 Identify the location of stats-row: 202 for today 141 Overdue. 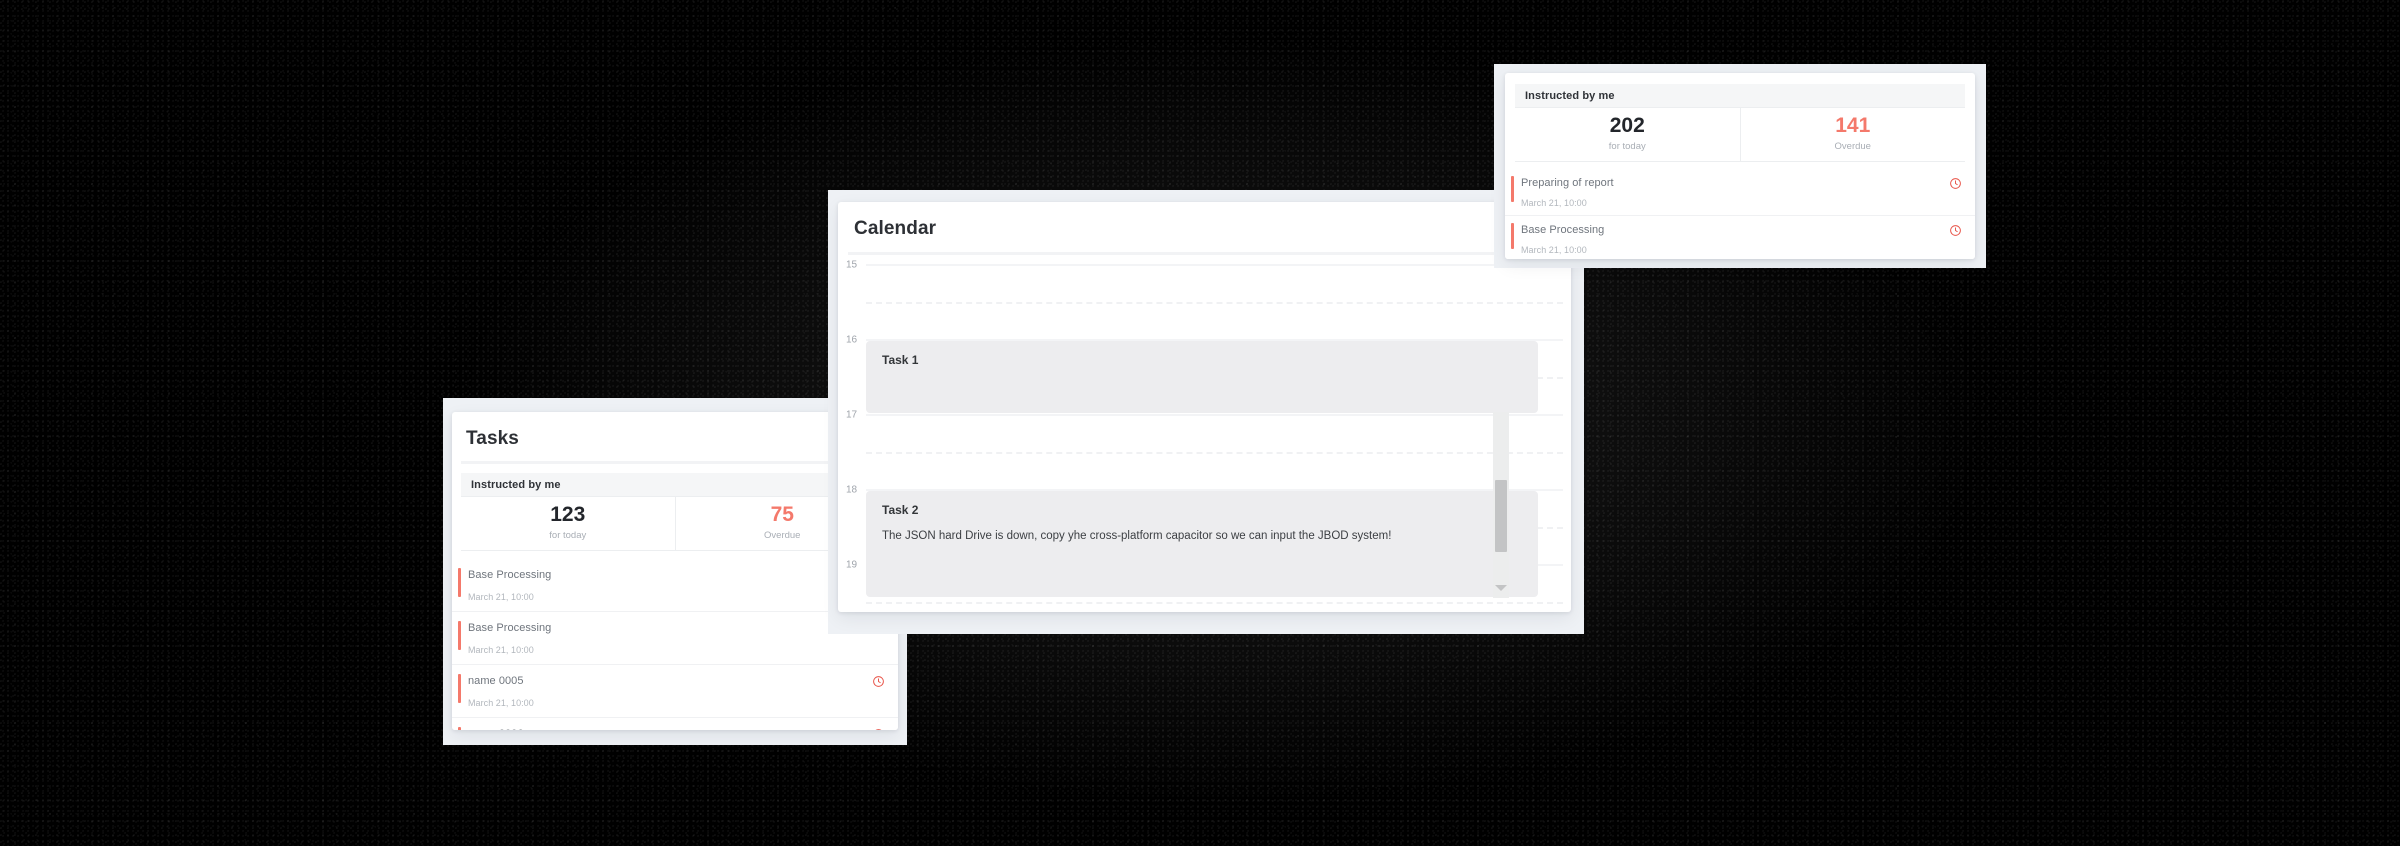
(1740, 135).